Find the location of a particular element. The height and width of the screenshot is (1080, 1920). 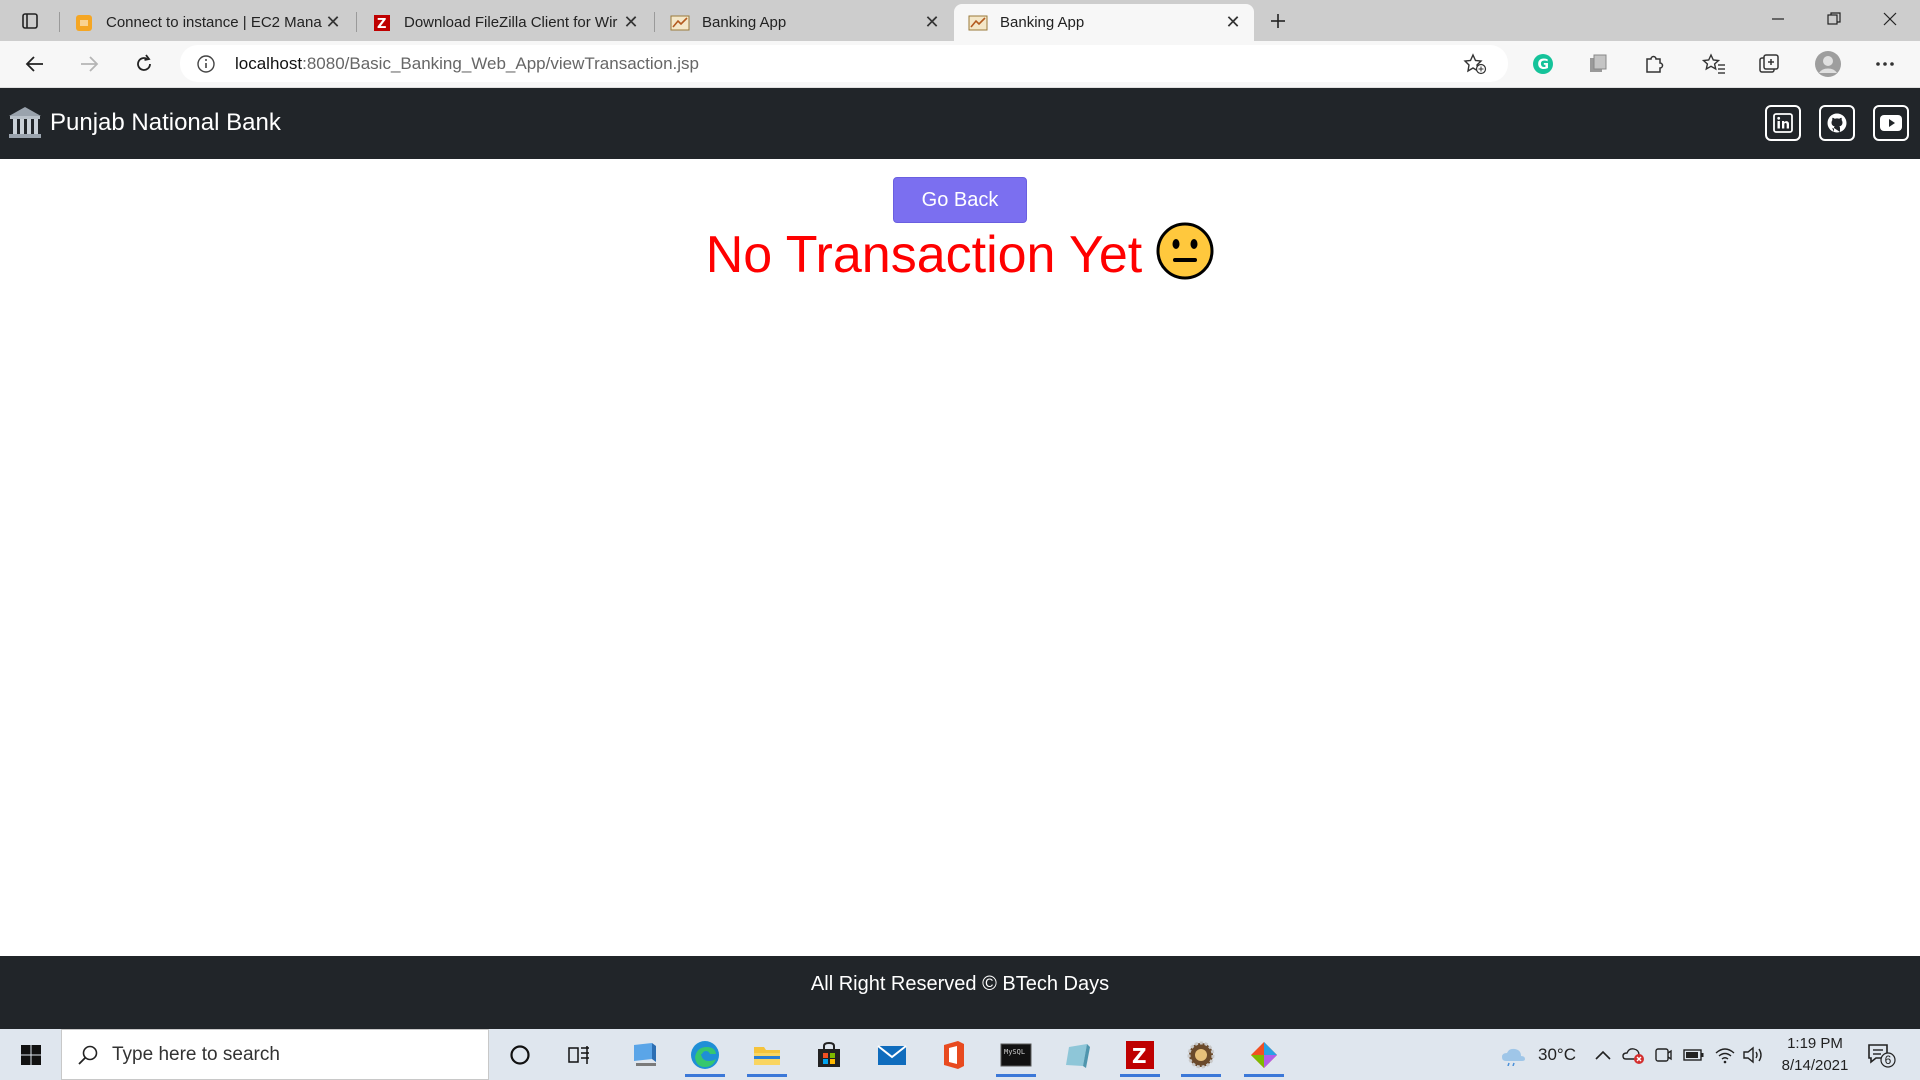

forward-button is located at coordinates (89, 64).